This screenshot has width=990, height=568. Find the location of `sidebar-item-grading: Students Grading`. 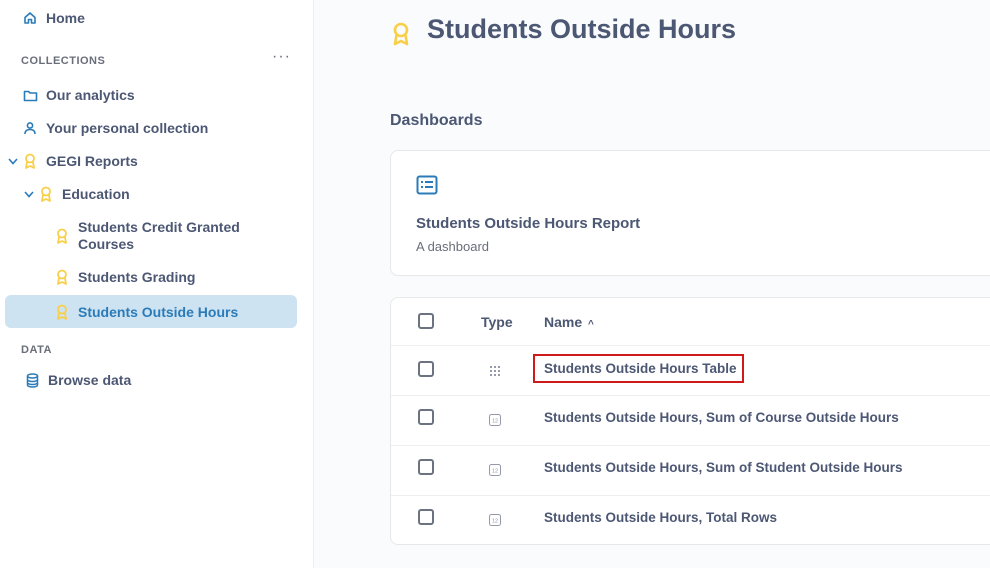

sidebar-item-grading: Students Grading is located at coordinates (124, 277).